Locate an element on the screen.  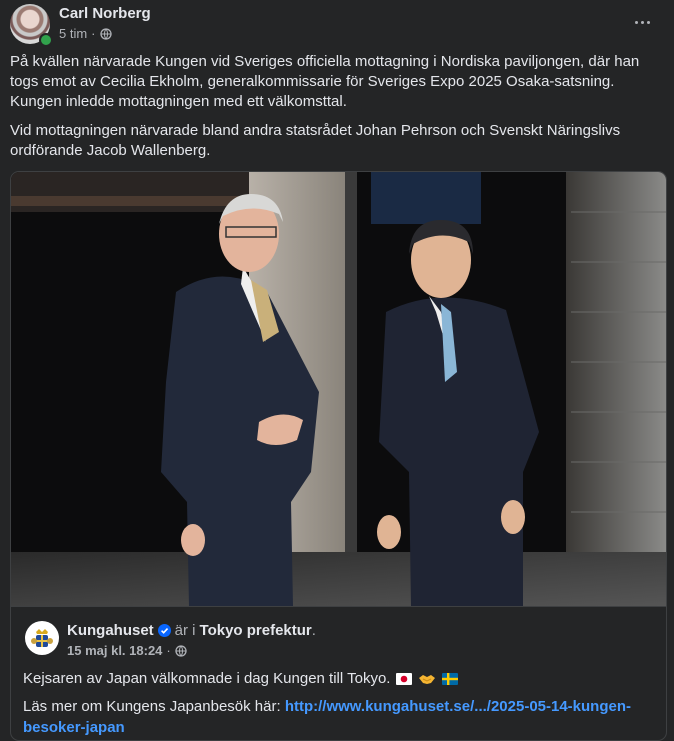
royal-crest-icon is located at coordinates (42, 638).